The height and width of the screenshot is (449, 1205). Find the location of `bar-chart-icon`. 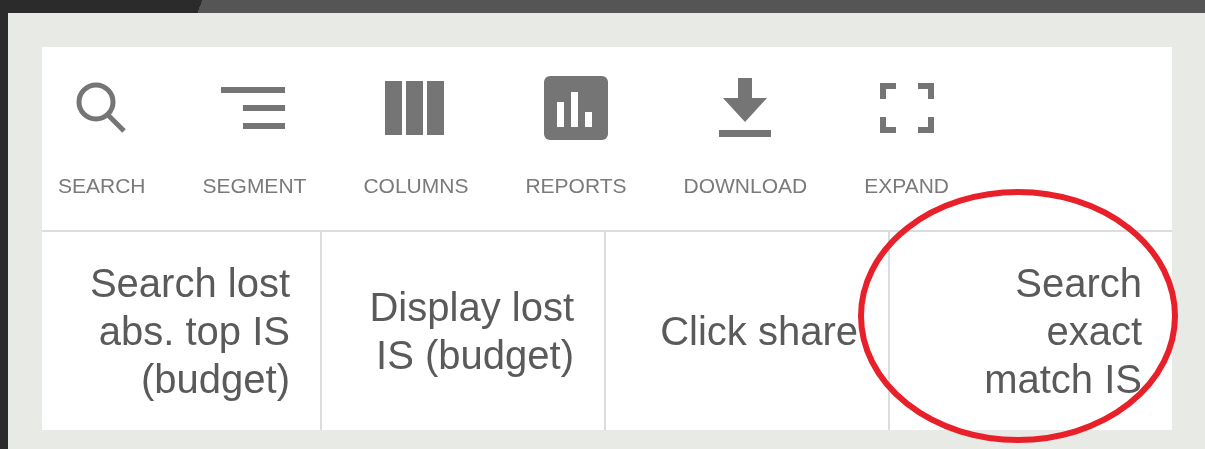

bar-chart-icon is located at coordinates (575, 108).